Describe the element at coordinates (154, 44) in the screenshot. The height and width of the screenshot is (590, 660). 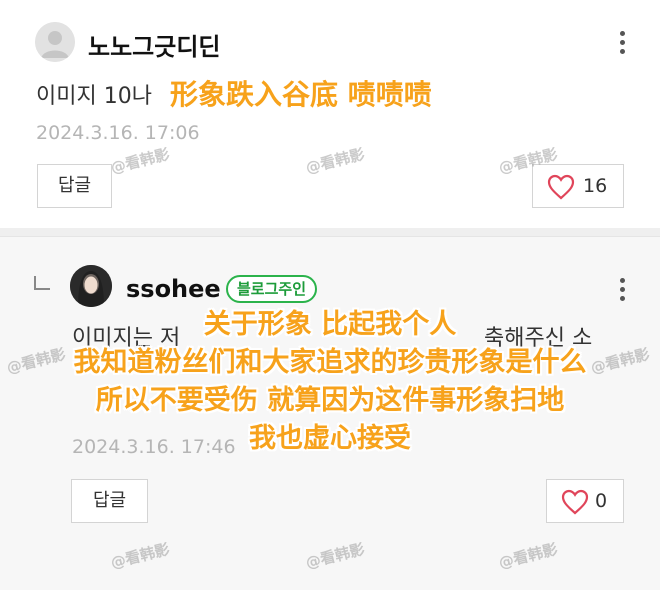
I see `comment-author: 노노그긋디딘` at that location.